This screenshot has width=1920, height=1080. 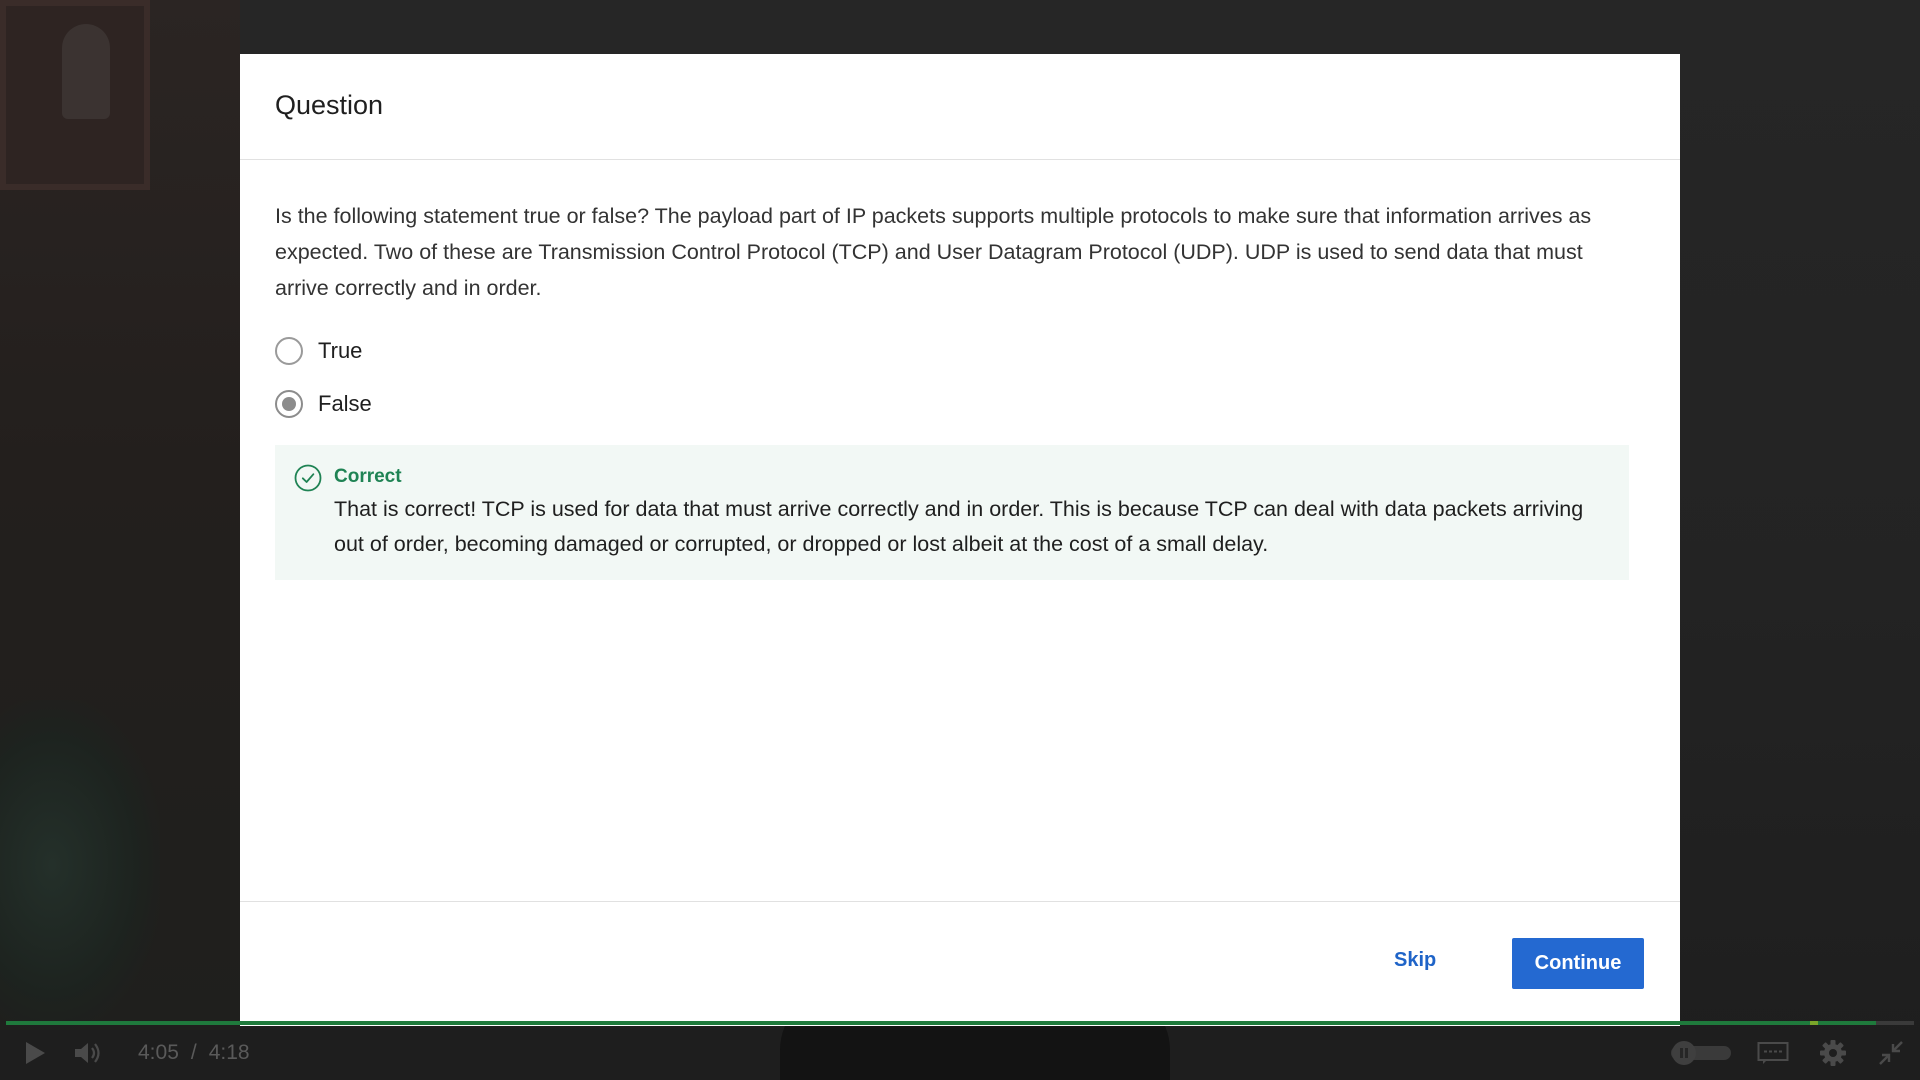 I want to click on answer-options: True False, so click(x=952, y=377).